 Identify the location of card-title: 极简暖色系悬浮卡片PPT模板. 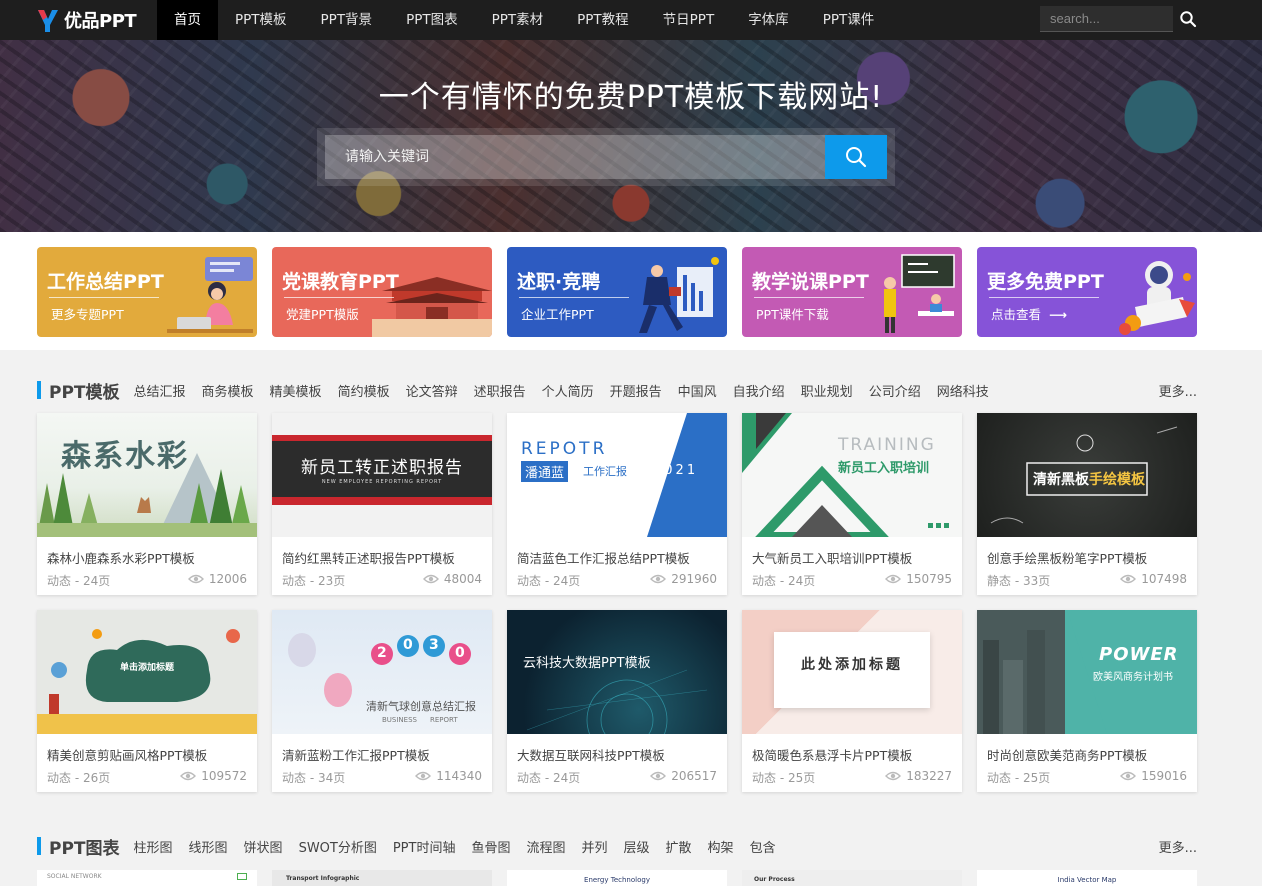
(832, 755).